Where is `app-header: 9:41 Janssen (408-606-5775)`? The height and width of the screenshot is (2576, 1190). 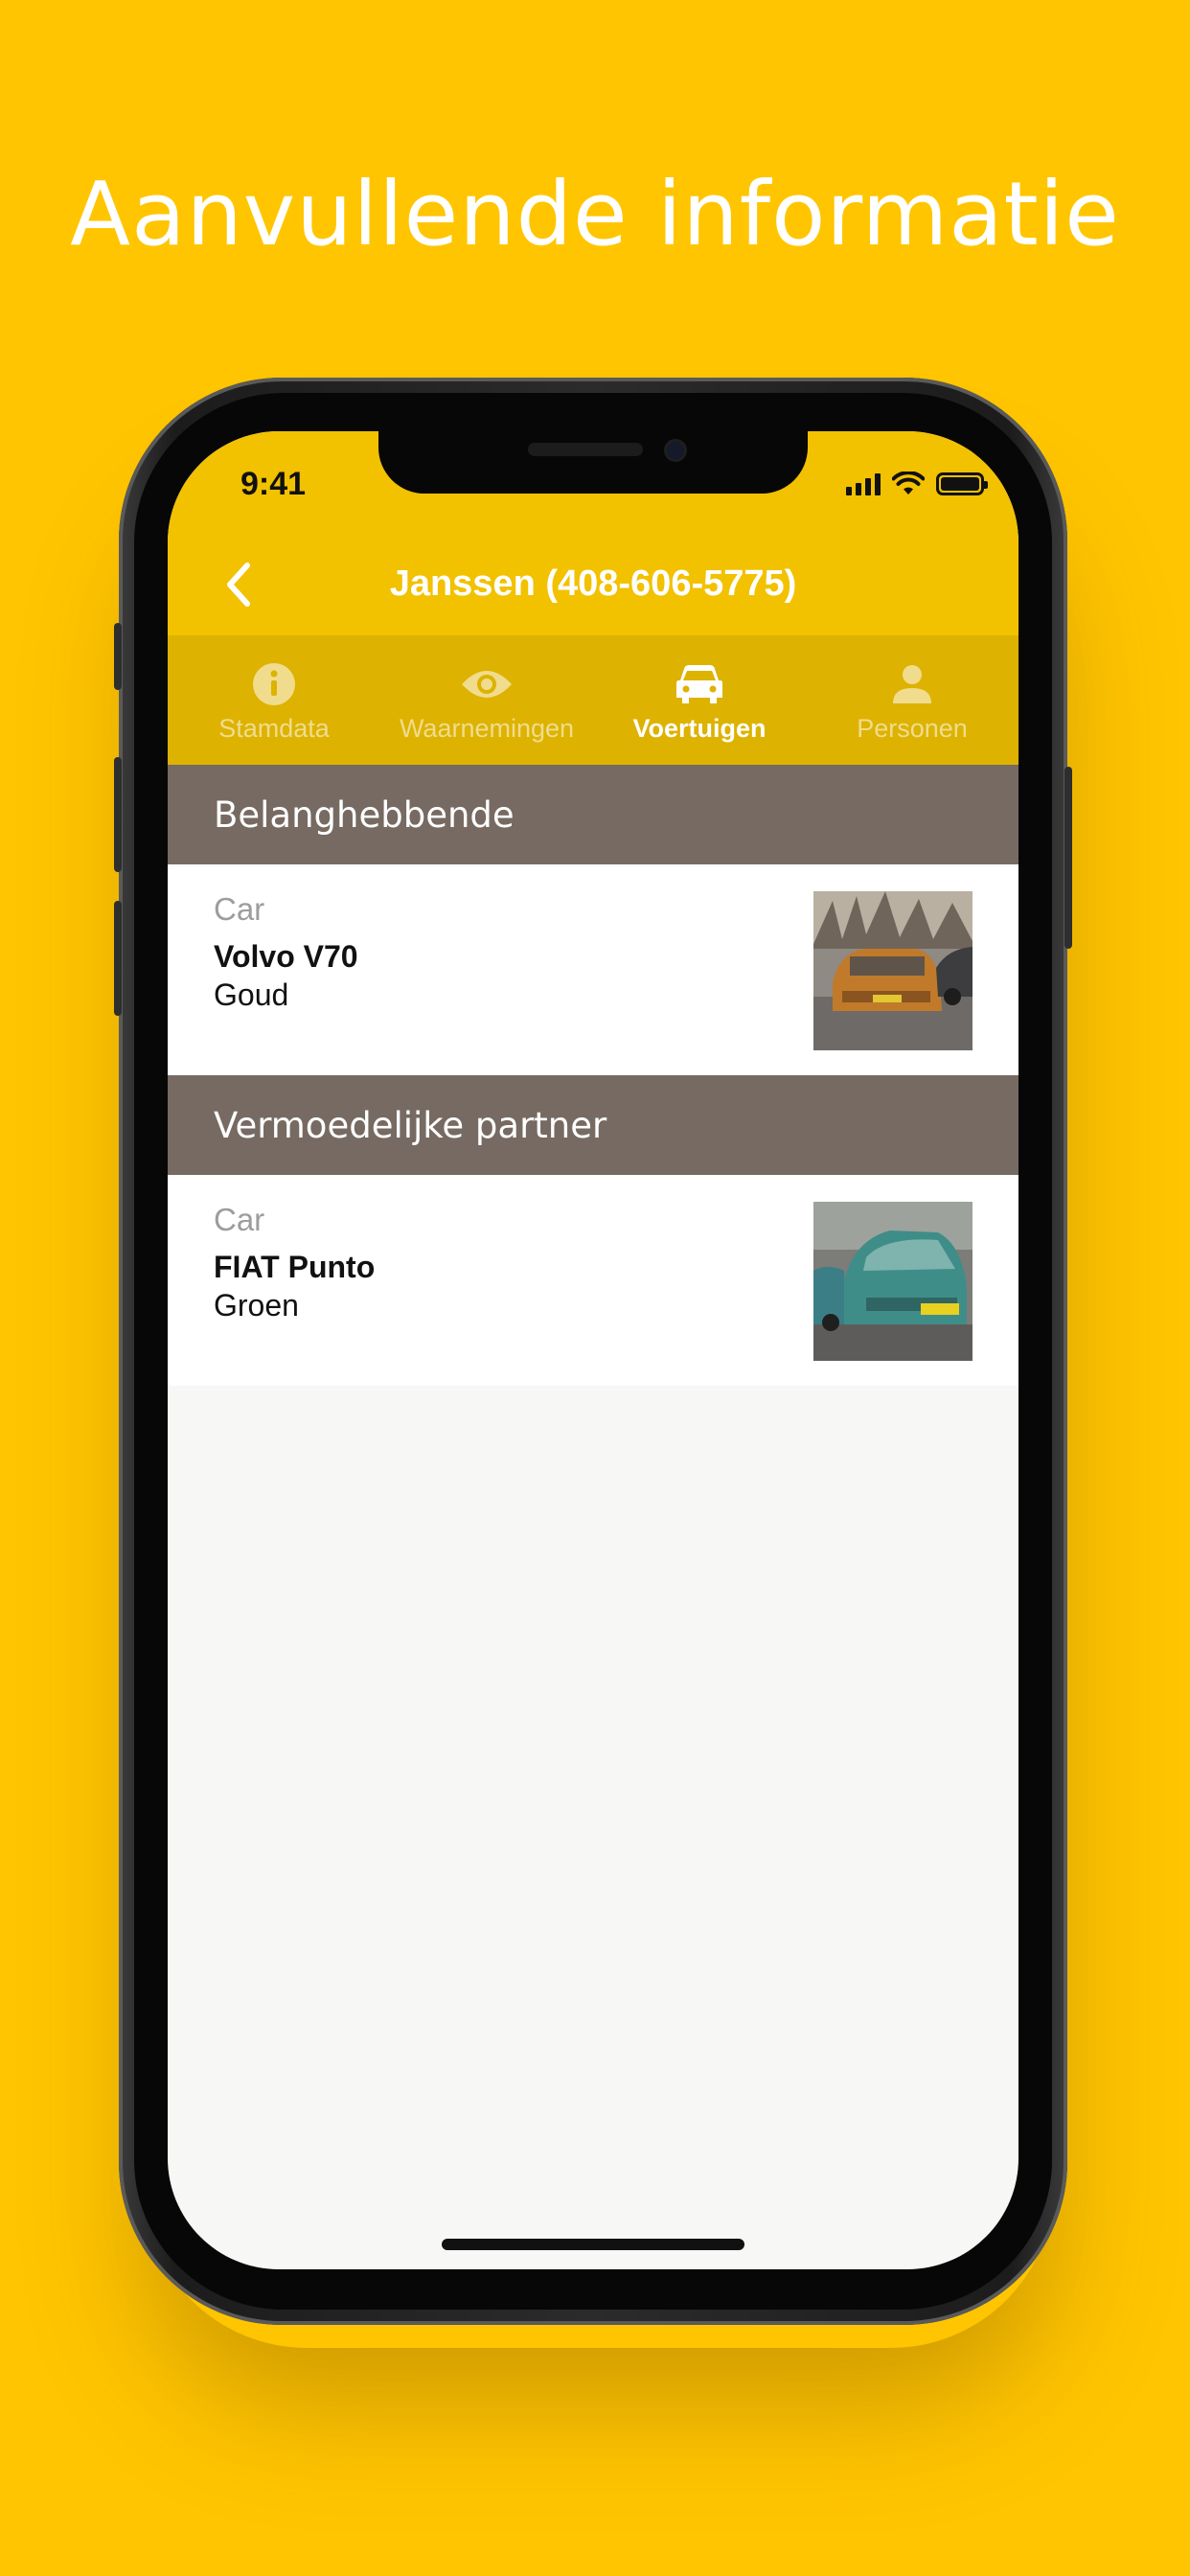
app-header: 9:41 Janssen (408-606-5775) is located at coordinates (593, 533).